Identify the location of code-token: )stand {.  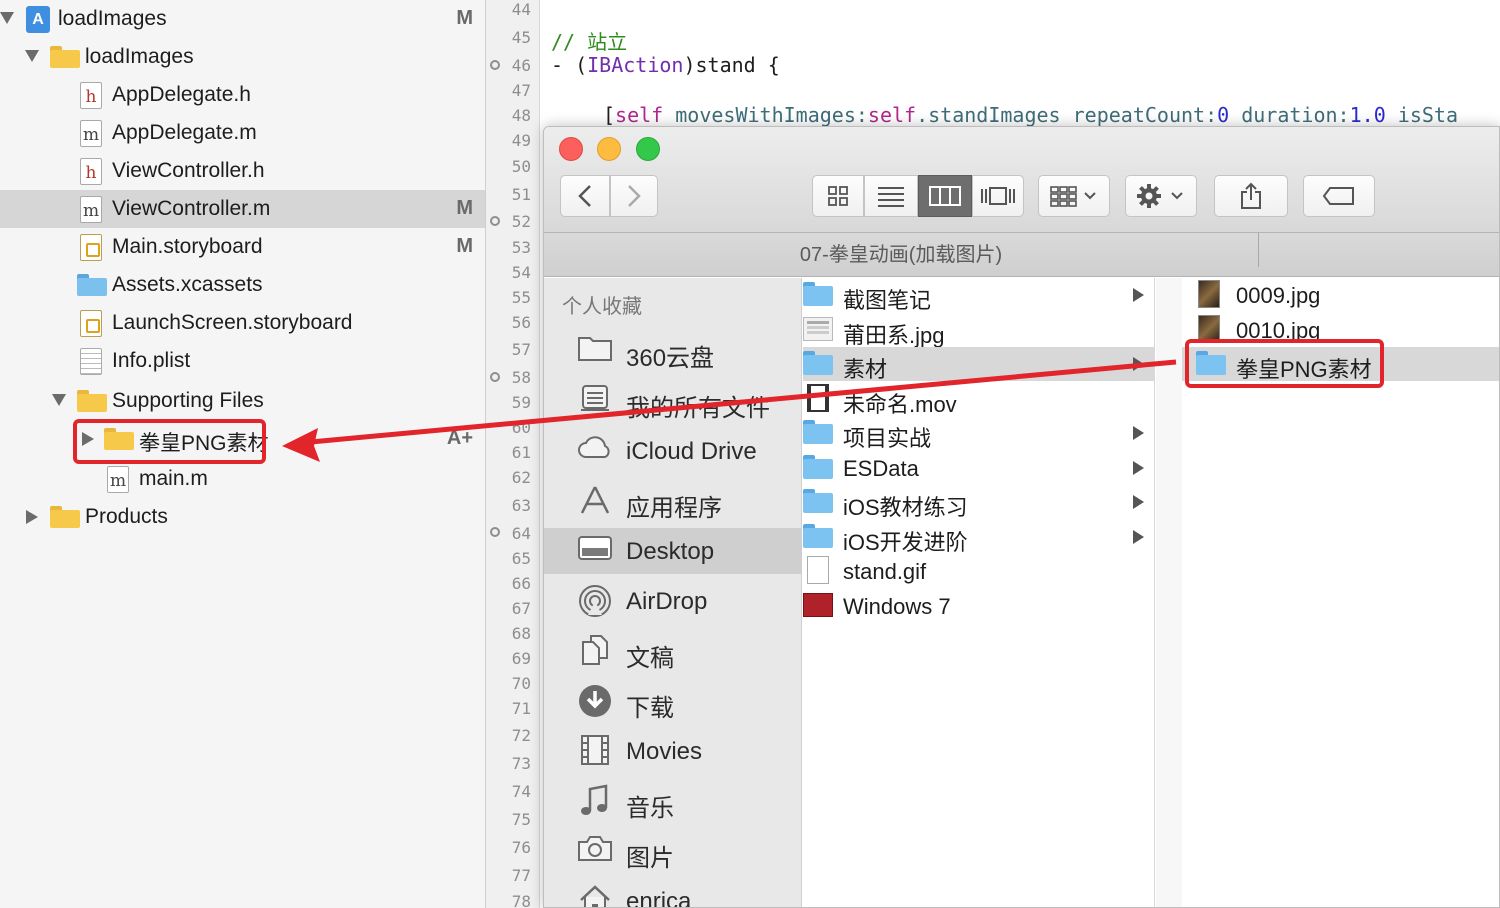
(731, 65).